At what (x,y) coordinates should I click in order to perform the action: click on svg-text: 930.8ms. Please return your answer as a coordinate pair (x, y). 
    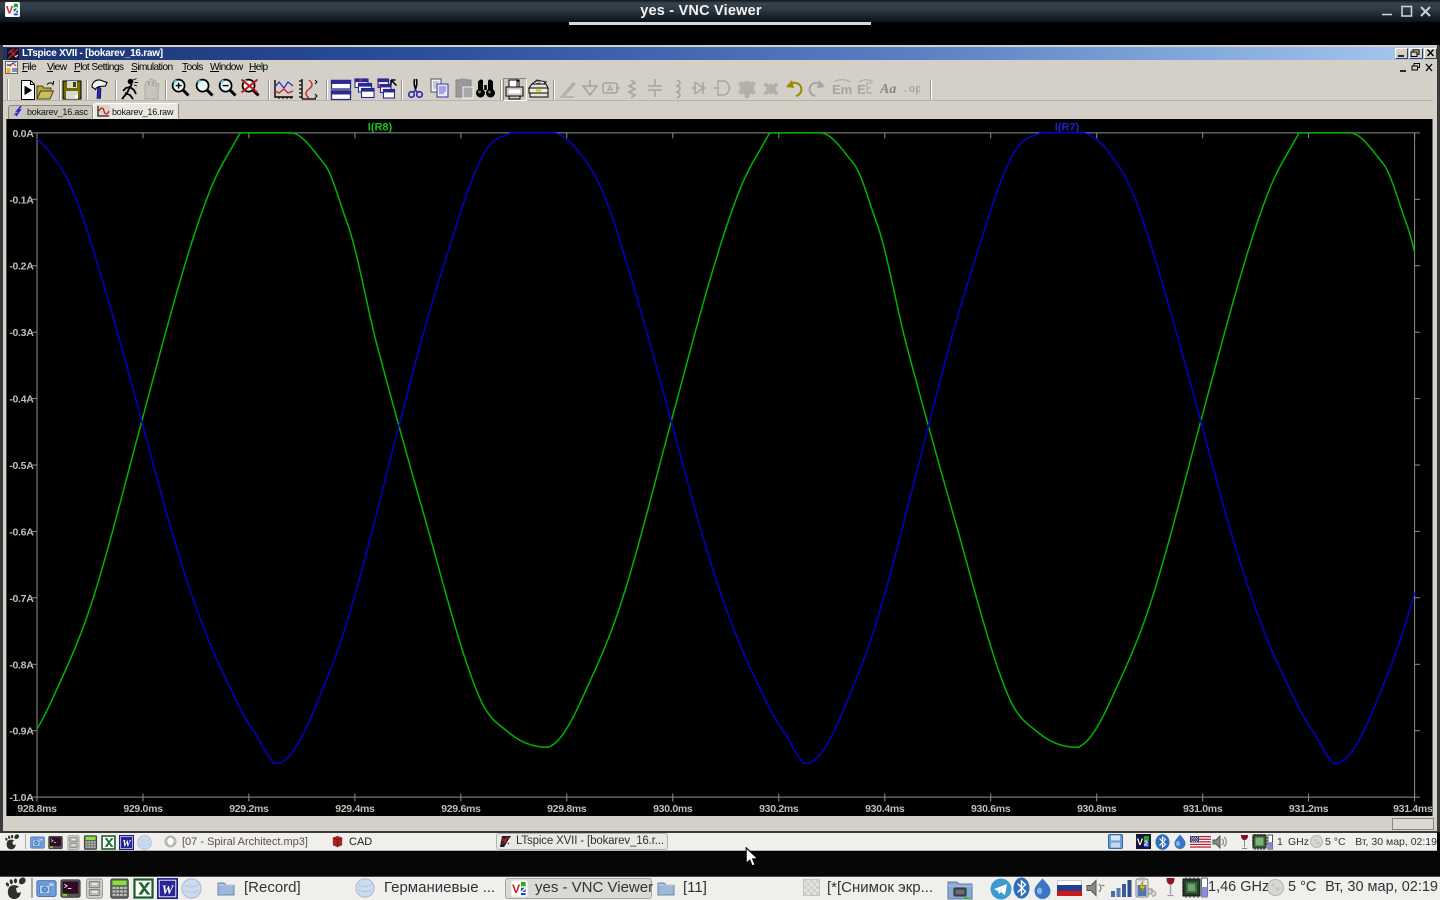
    Looking at the image, I should click on (1097, 809).